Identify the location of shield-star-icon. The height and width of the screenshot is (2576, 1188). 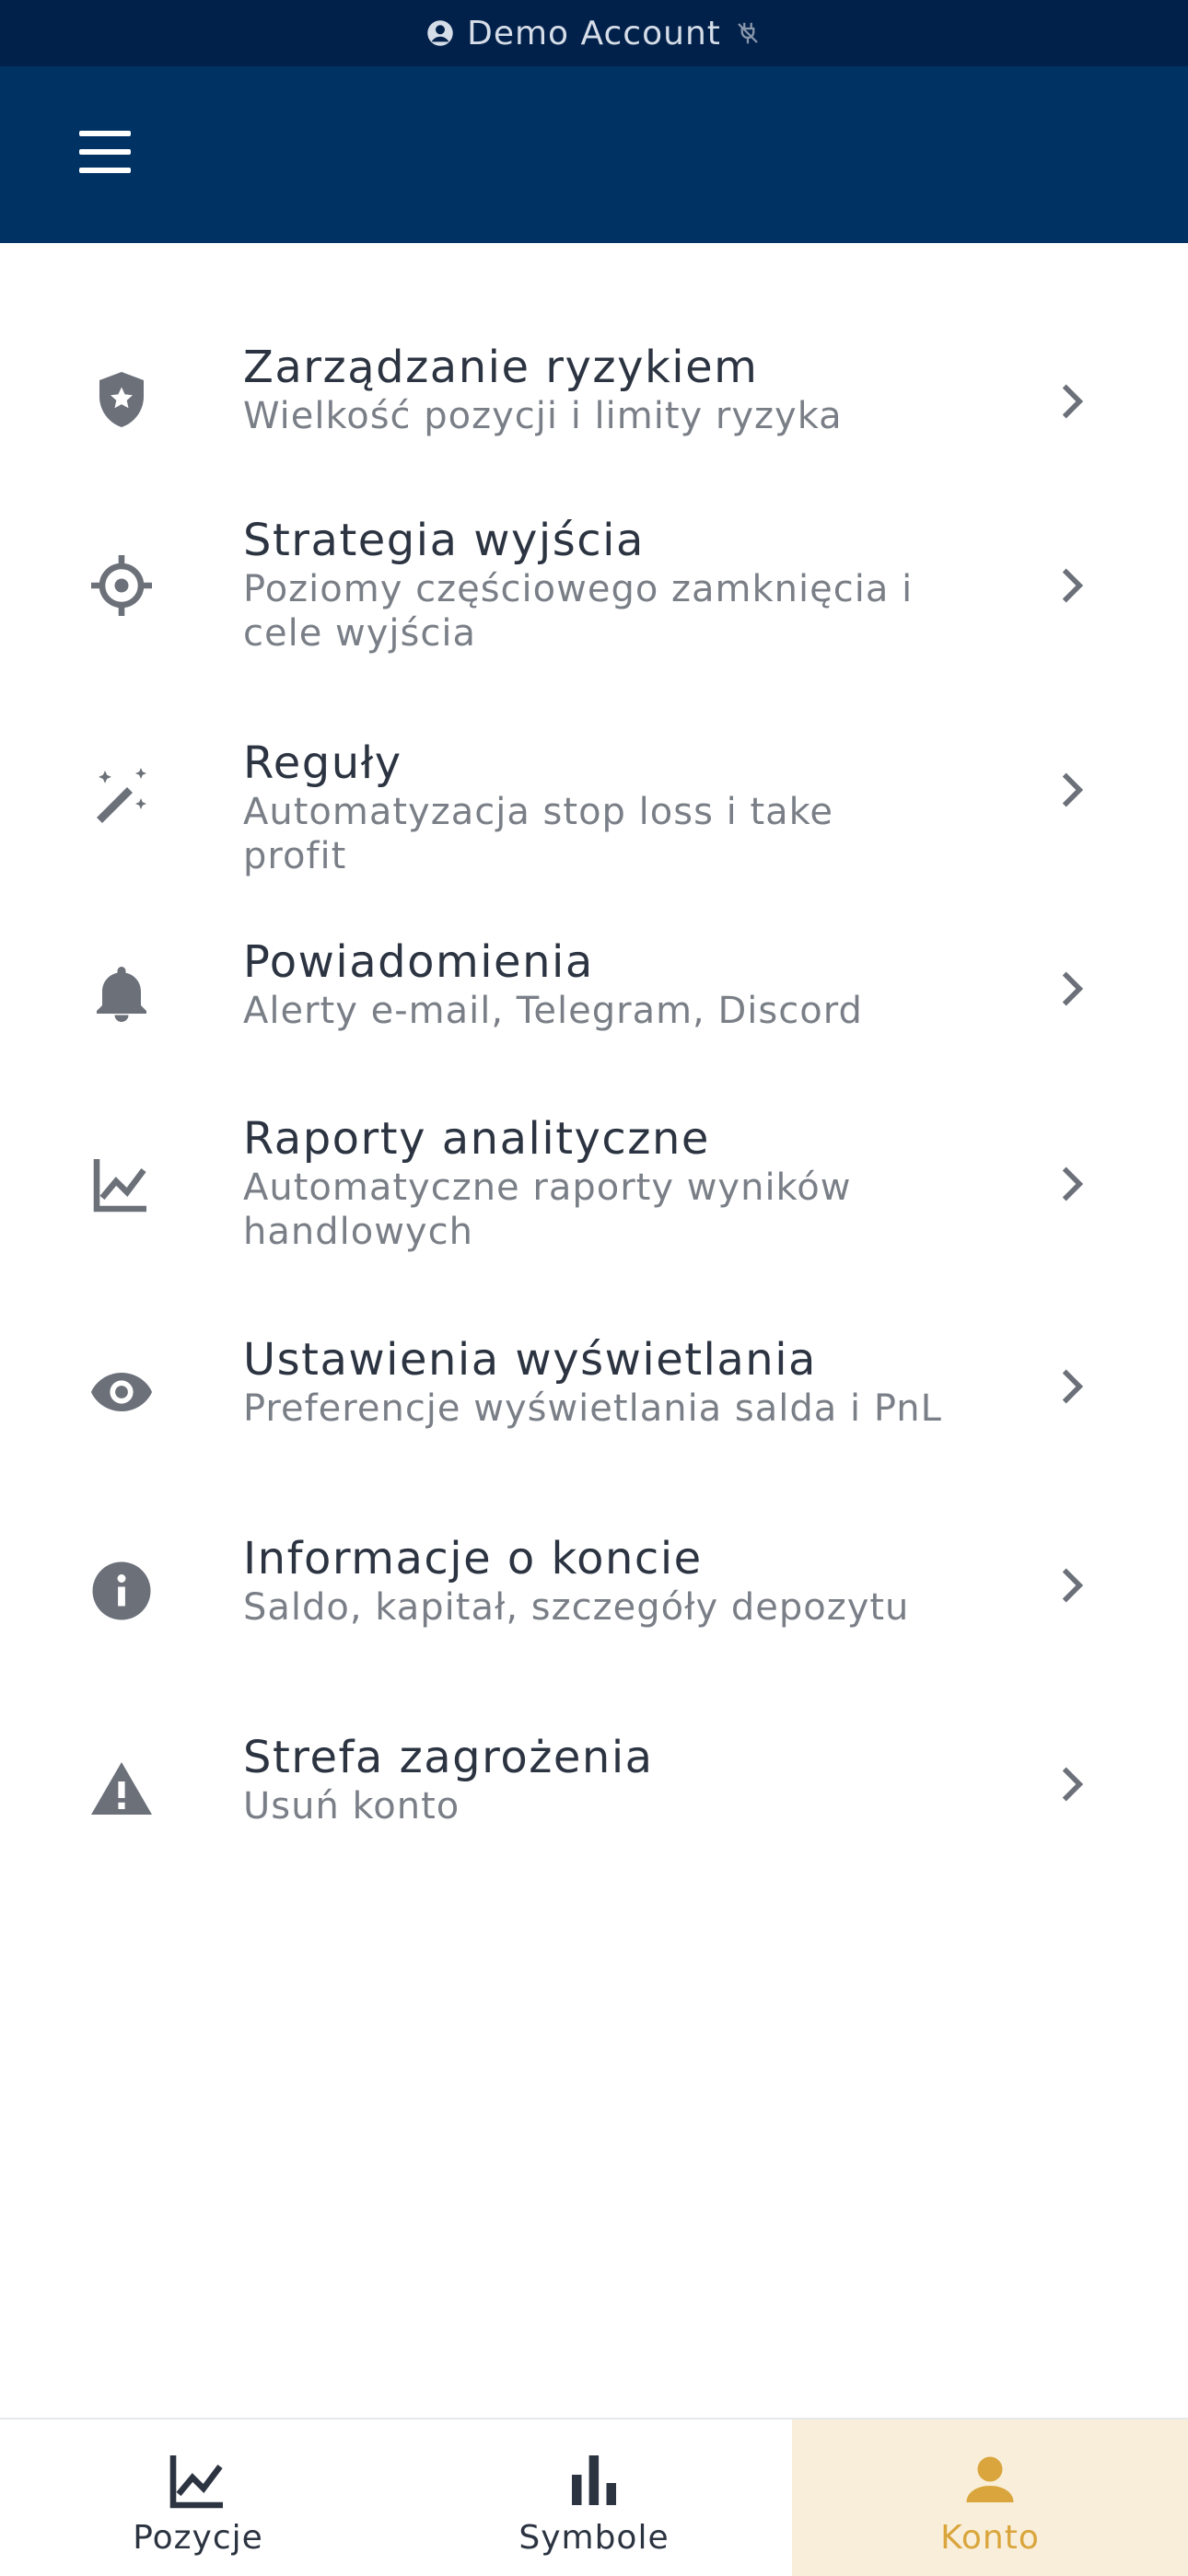
(121, 399).